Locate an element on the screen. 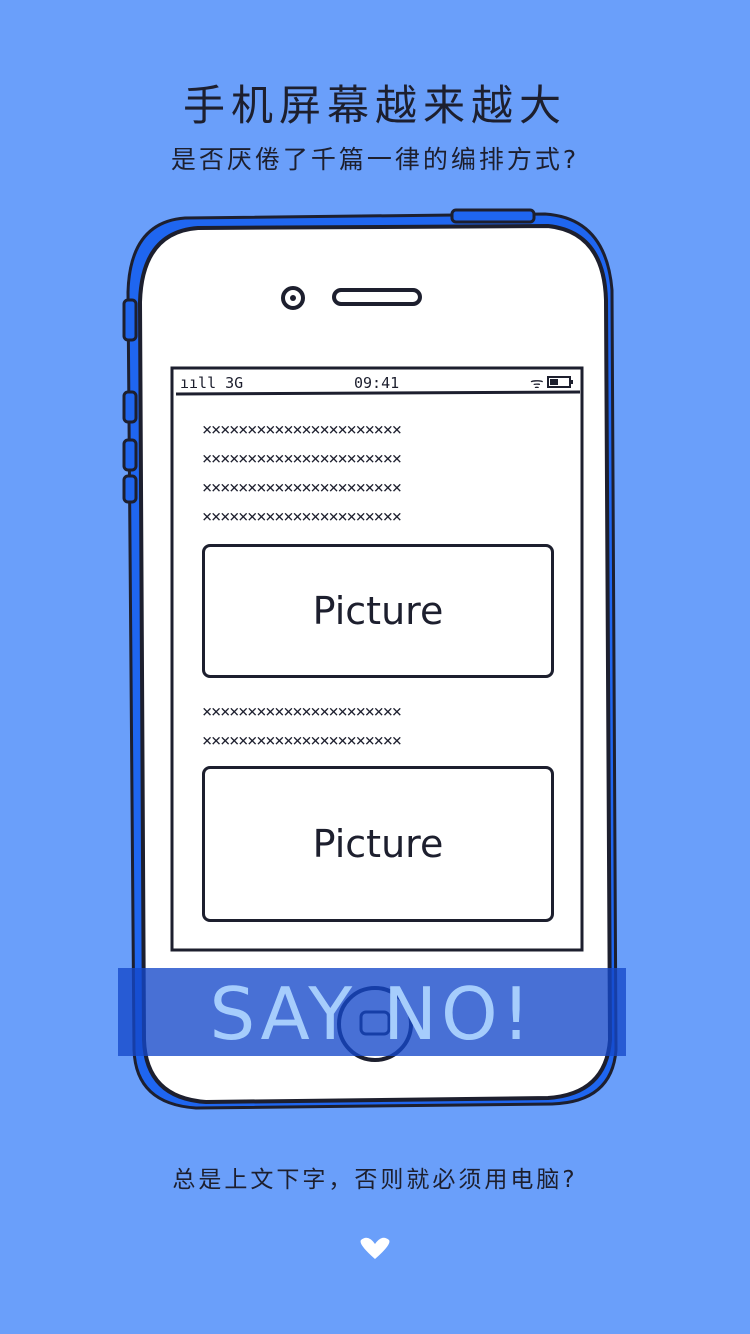 The width and height of the screenshot is (750, 1334). power-button is located at coordinates (493, 216).